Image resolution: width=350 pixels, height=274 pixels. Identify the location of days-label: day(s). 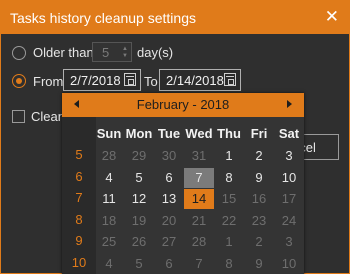
(155, 52).